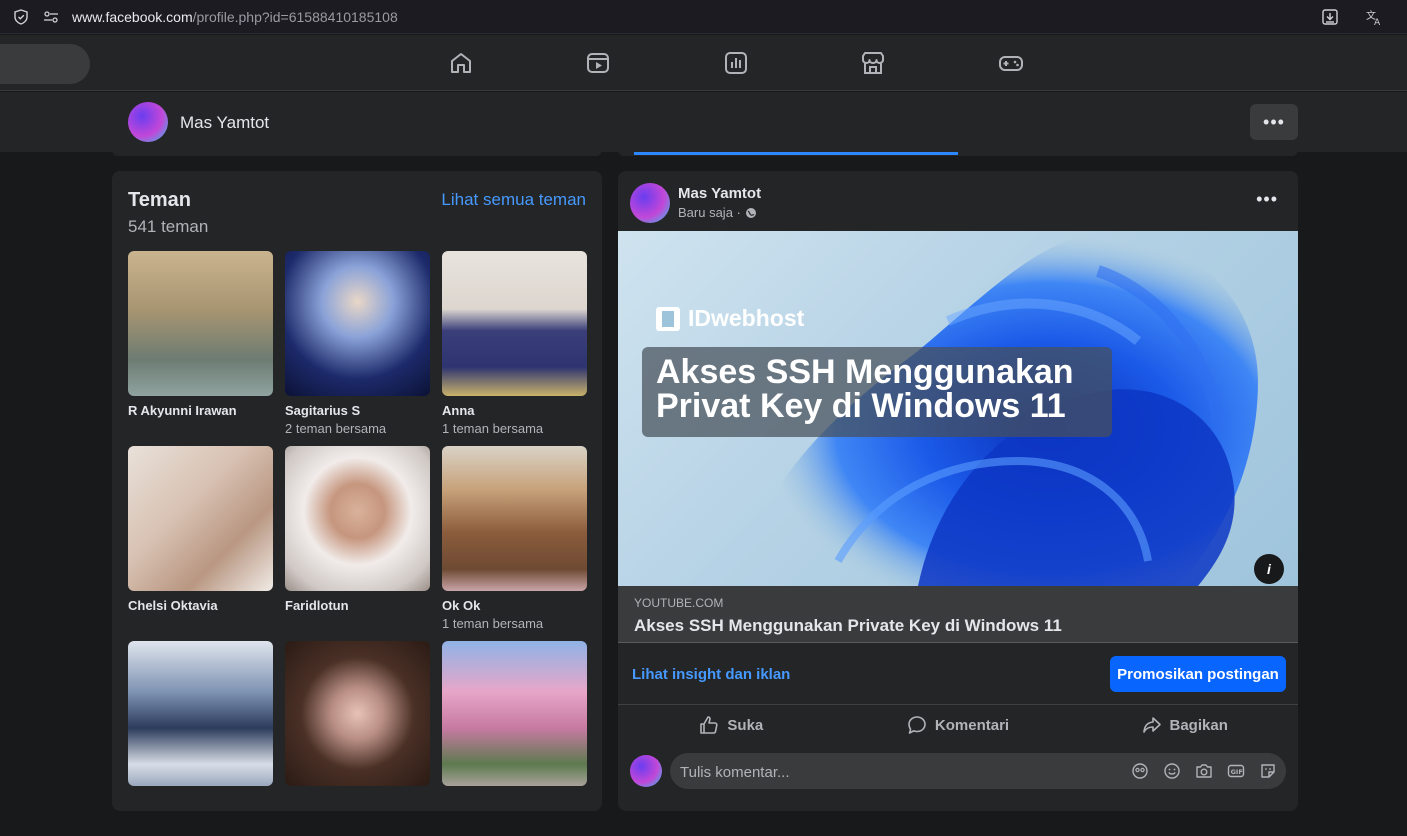 Image resolution: width=1407 pixels, height=836 pixels. I want to click on friend-item: Sagitarius S 2 teman bersama, so click(357, 348).